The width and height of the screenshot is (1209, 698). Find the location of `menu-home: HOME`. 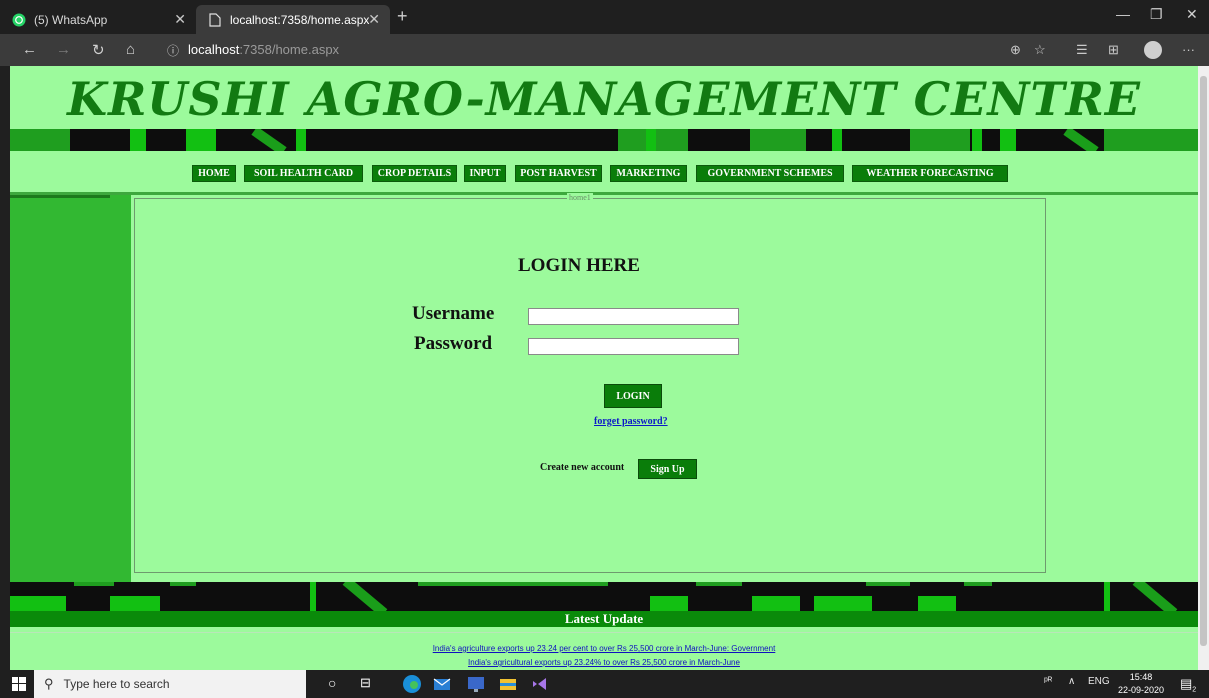

menu-home: HOME is located at coordinates (214, 173).